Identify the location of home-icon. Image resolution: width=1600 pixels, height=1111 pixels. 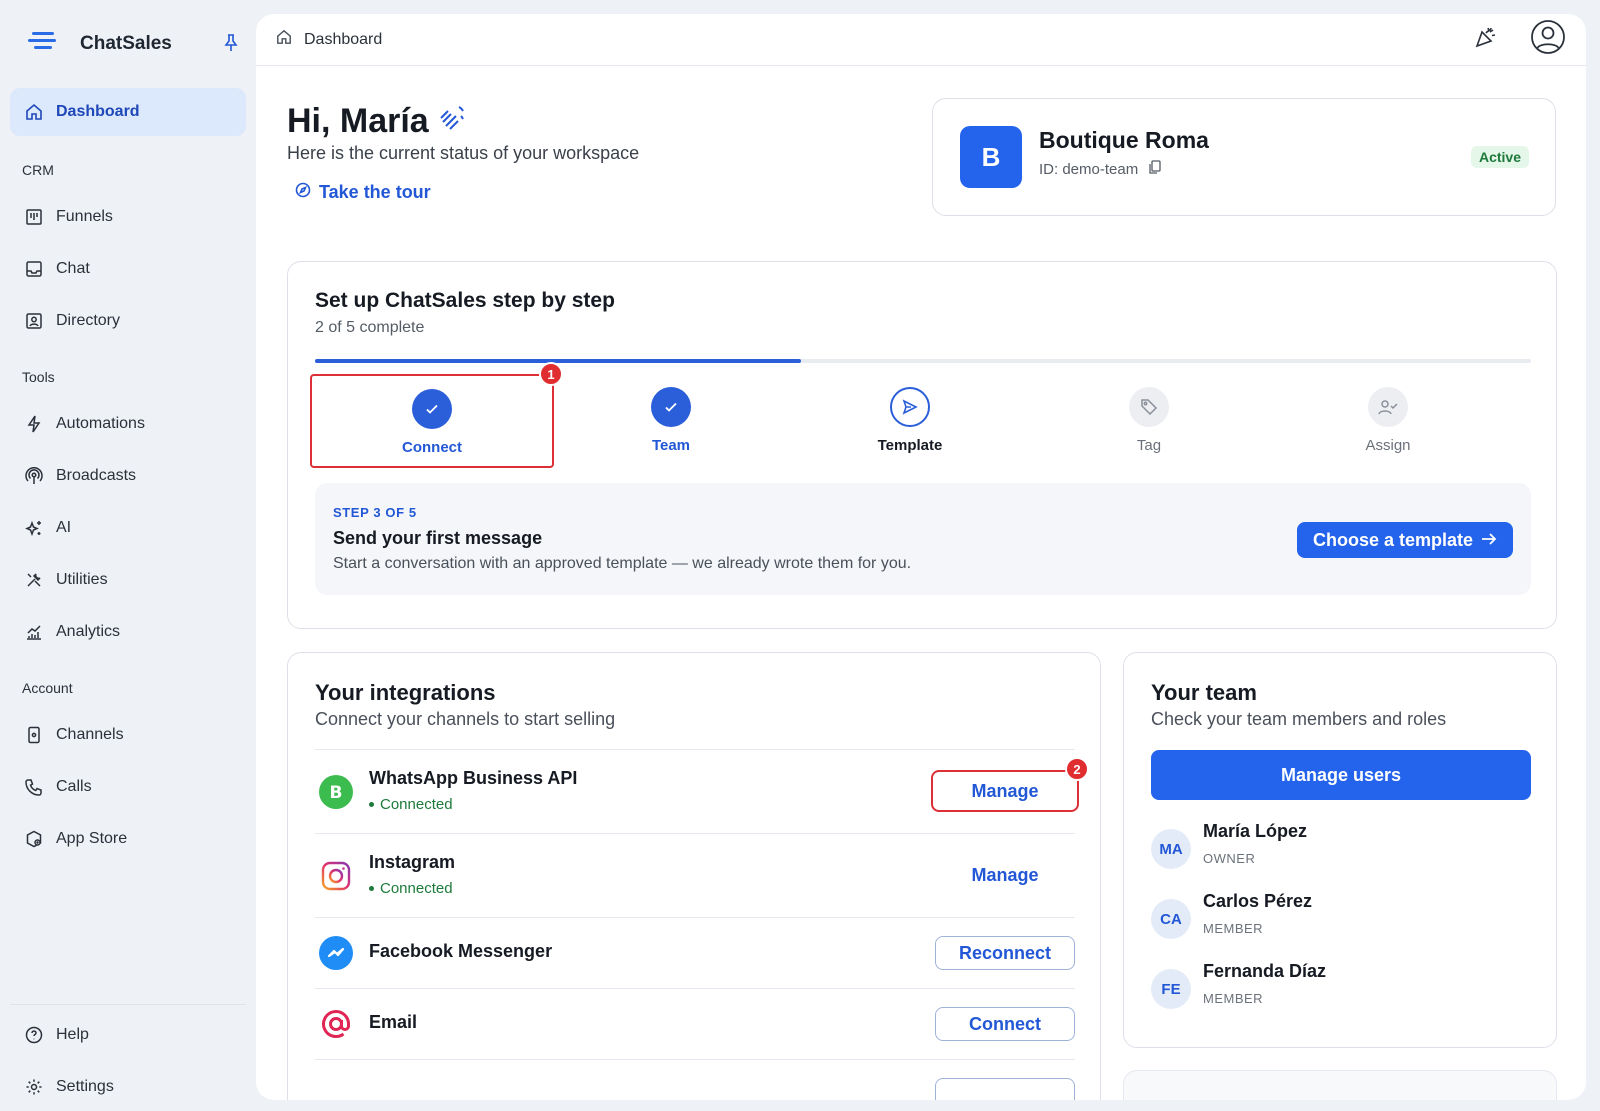
(284, 39).